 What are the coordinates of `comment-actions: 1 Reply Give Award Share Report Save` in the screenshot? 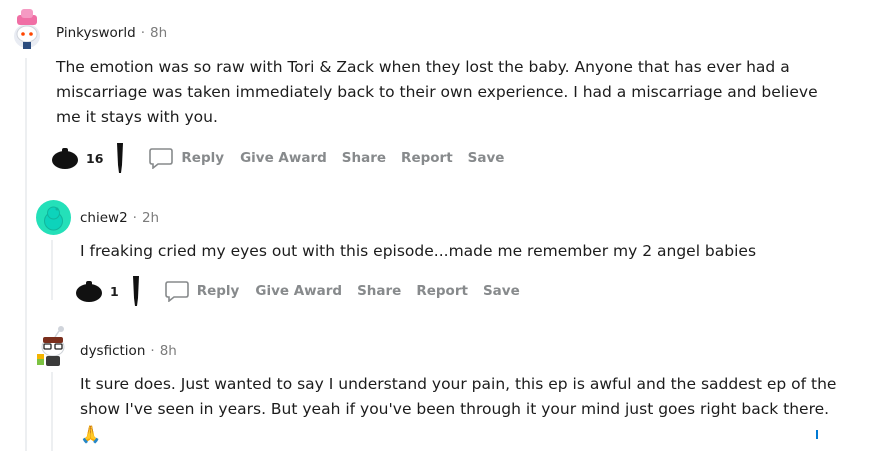 It's located at (304, 291).